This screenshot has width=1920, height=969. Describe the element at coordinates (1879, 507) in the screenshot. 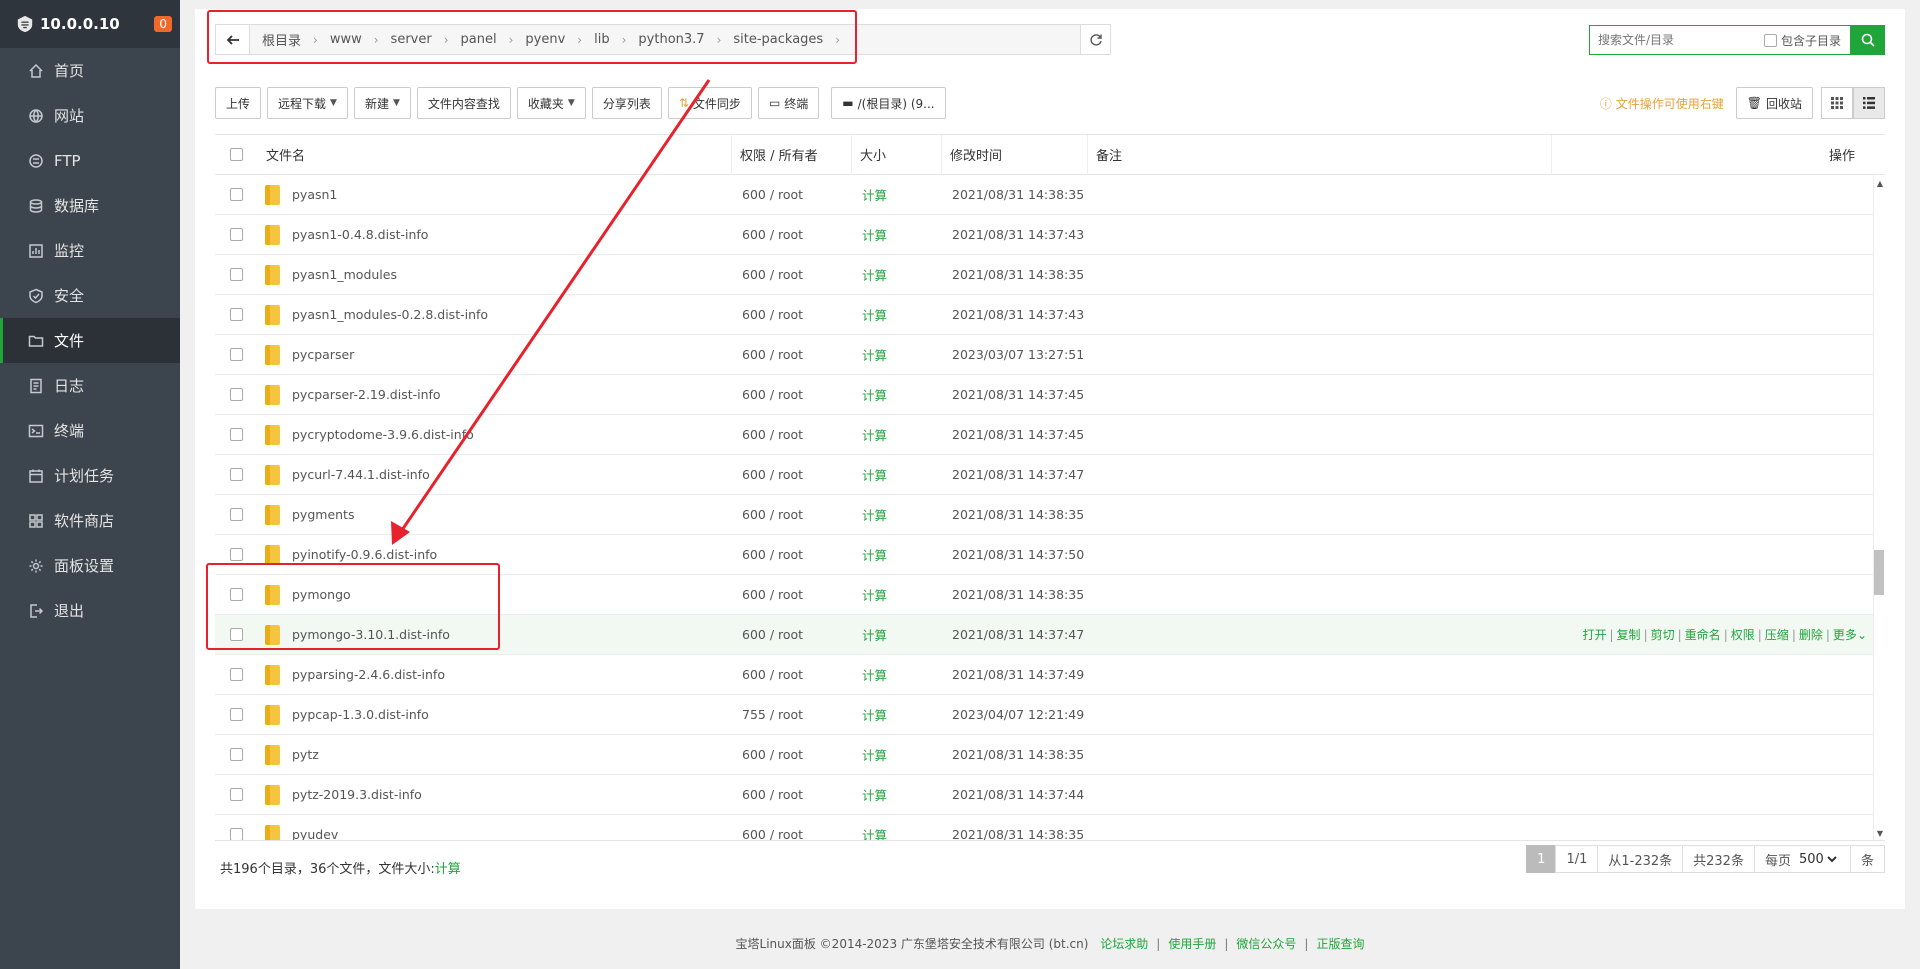

I see `scrollbar: ▲ ▼` at that location.